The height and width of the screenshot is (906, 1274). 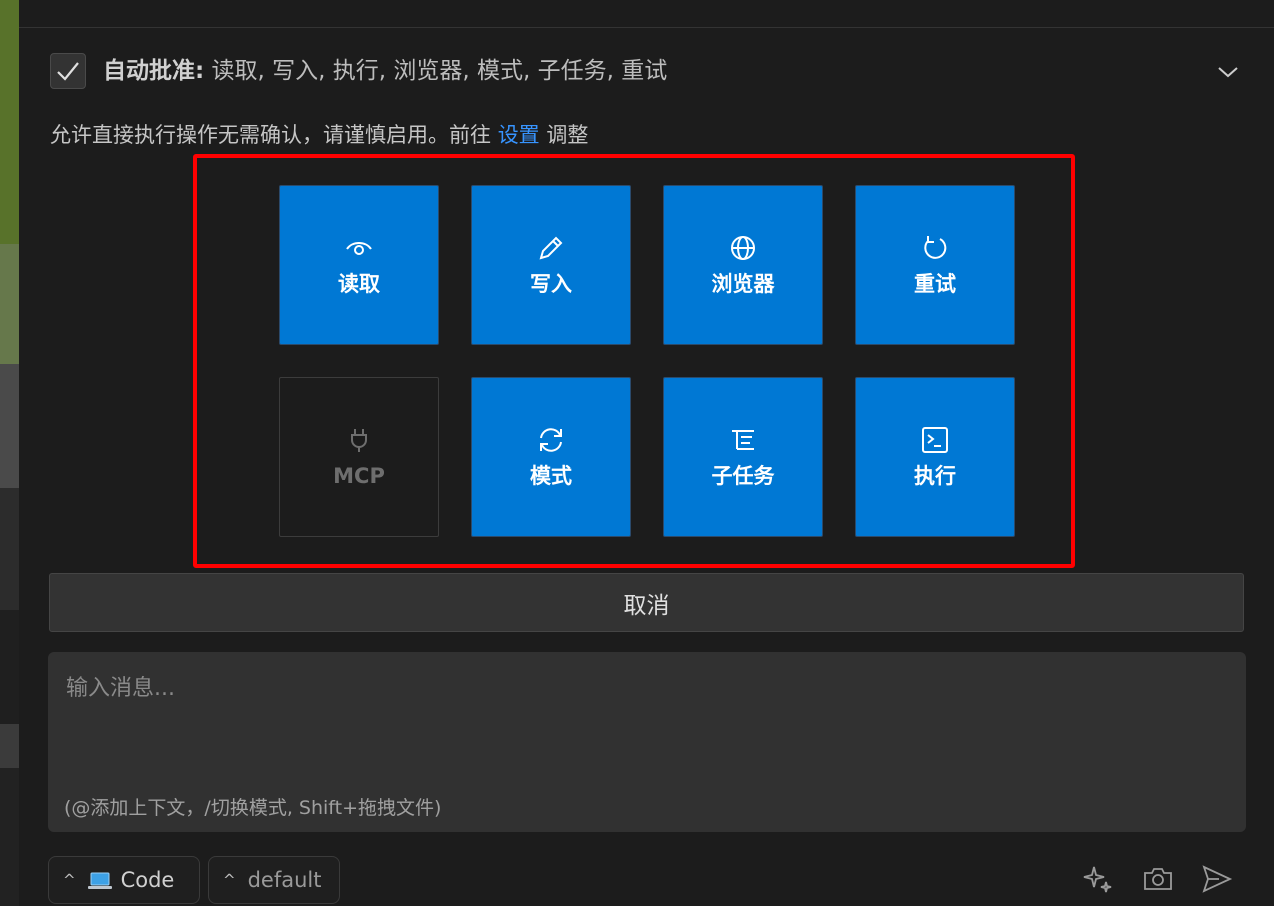 I want to click on tile-execute: 执行, so click(x=935, y=457).